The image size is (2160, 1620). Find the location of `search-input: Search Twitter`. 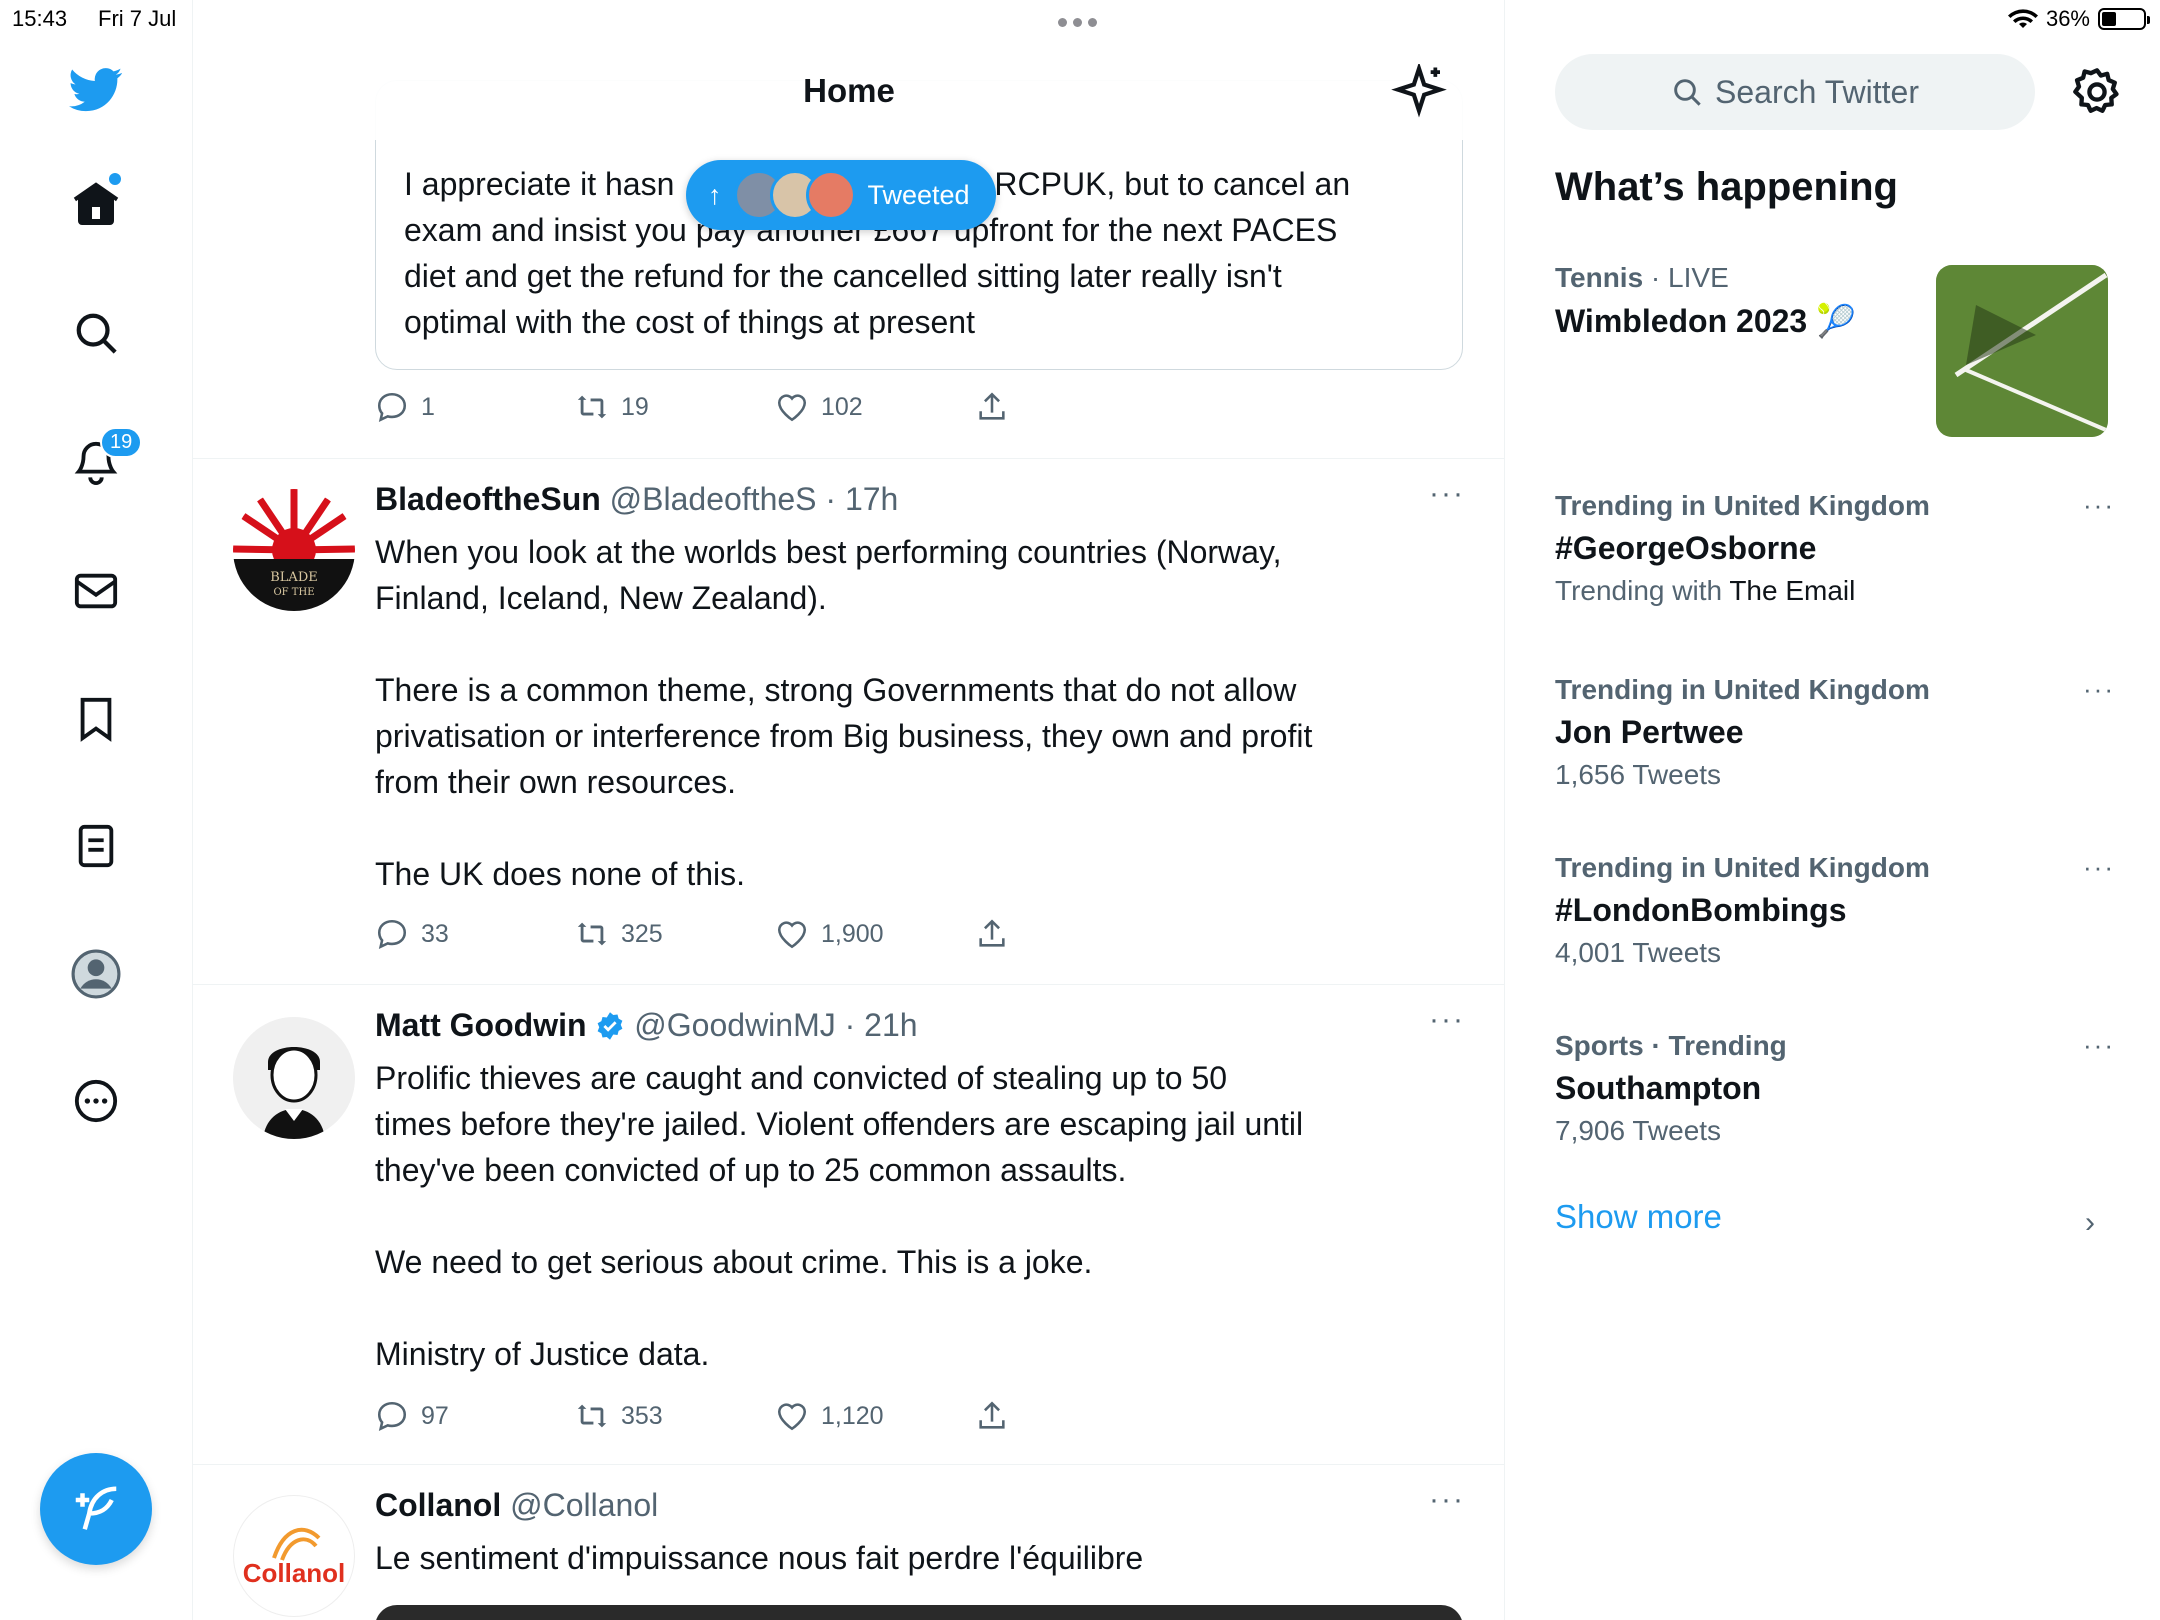

search-input: Search Twitter is located at coordinates (1795, 92).